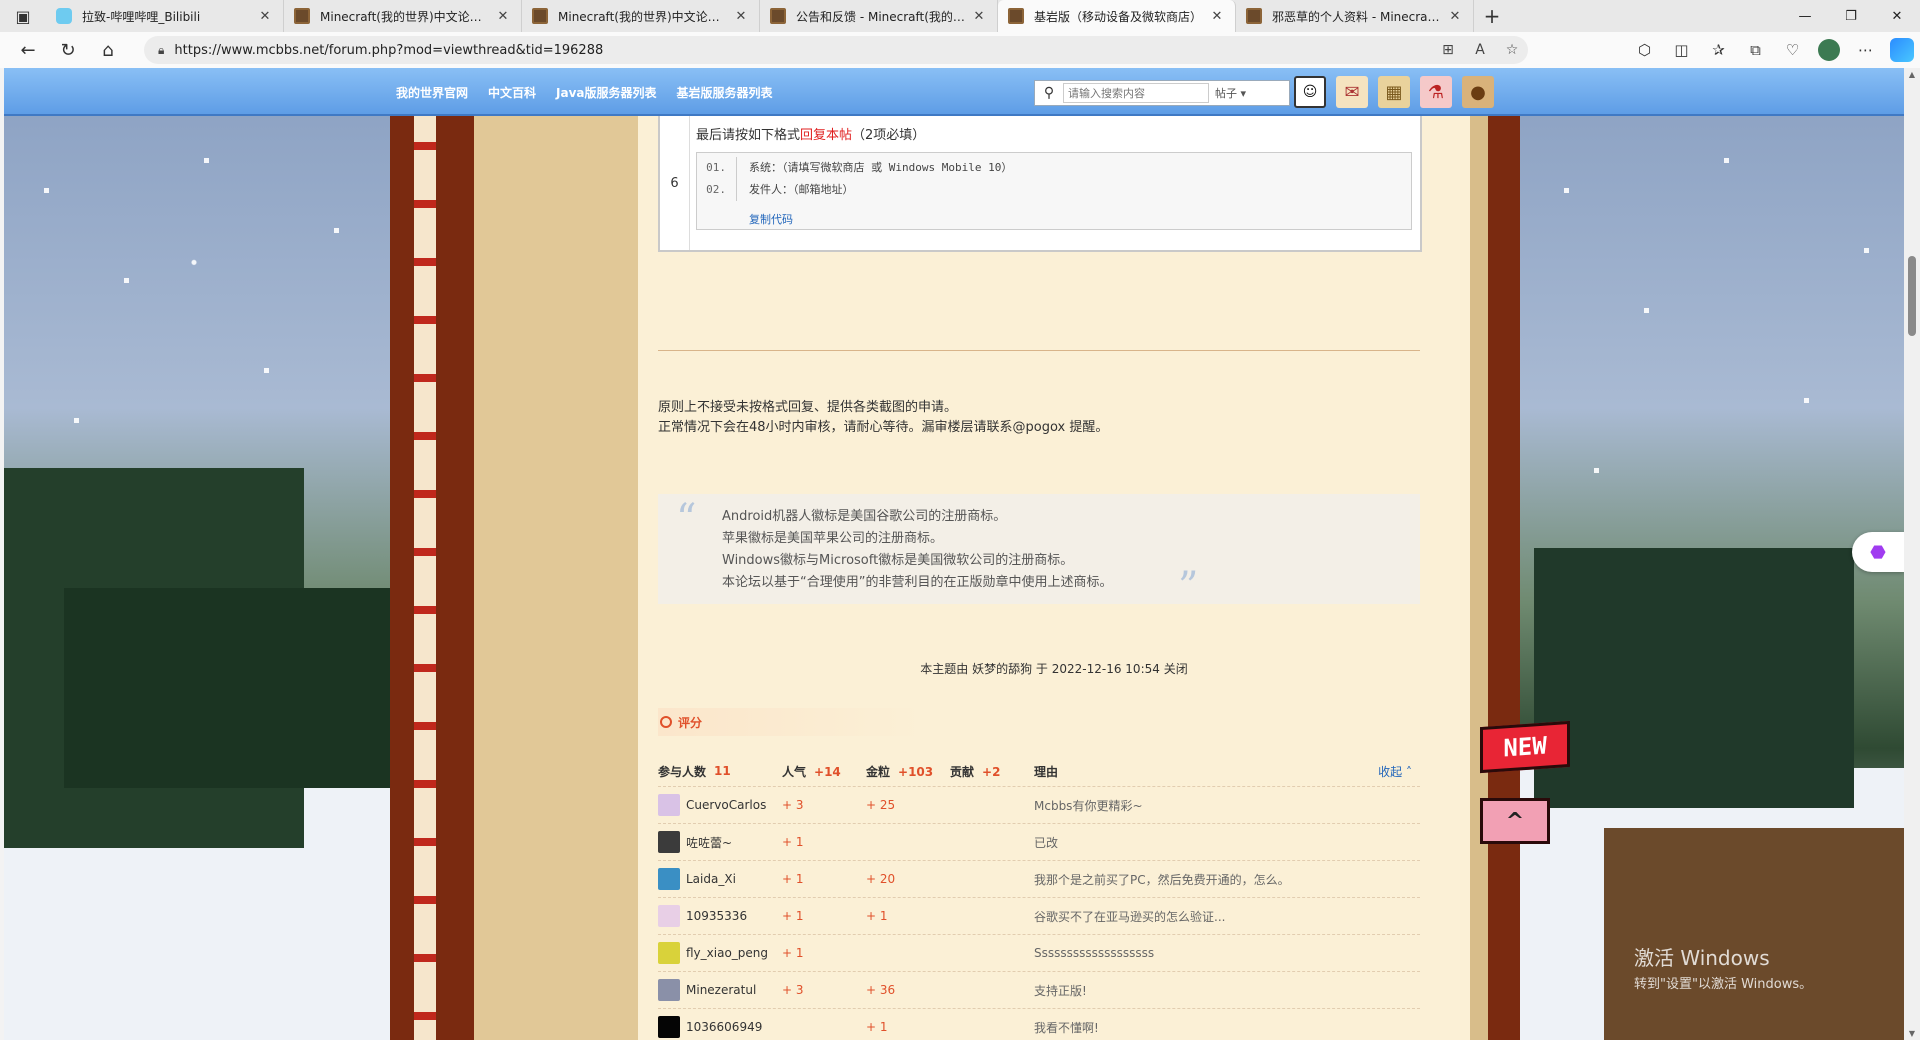  Describe the element at coordinates (68, 50) in the screenshot. I see `refresh-button: ↻` at that location.